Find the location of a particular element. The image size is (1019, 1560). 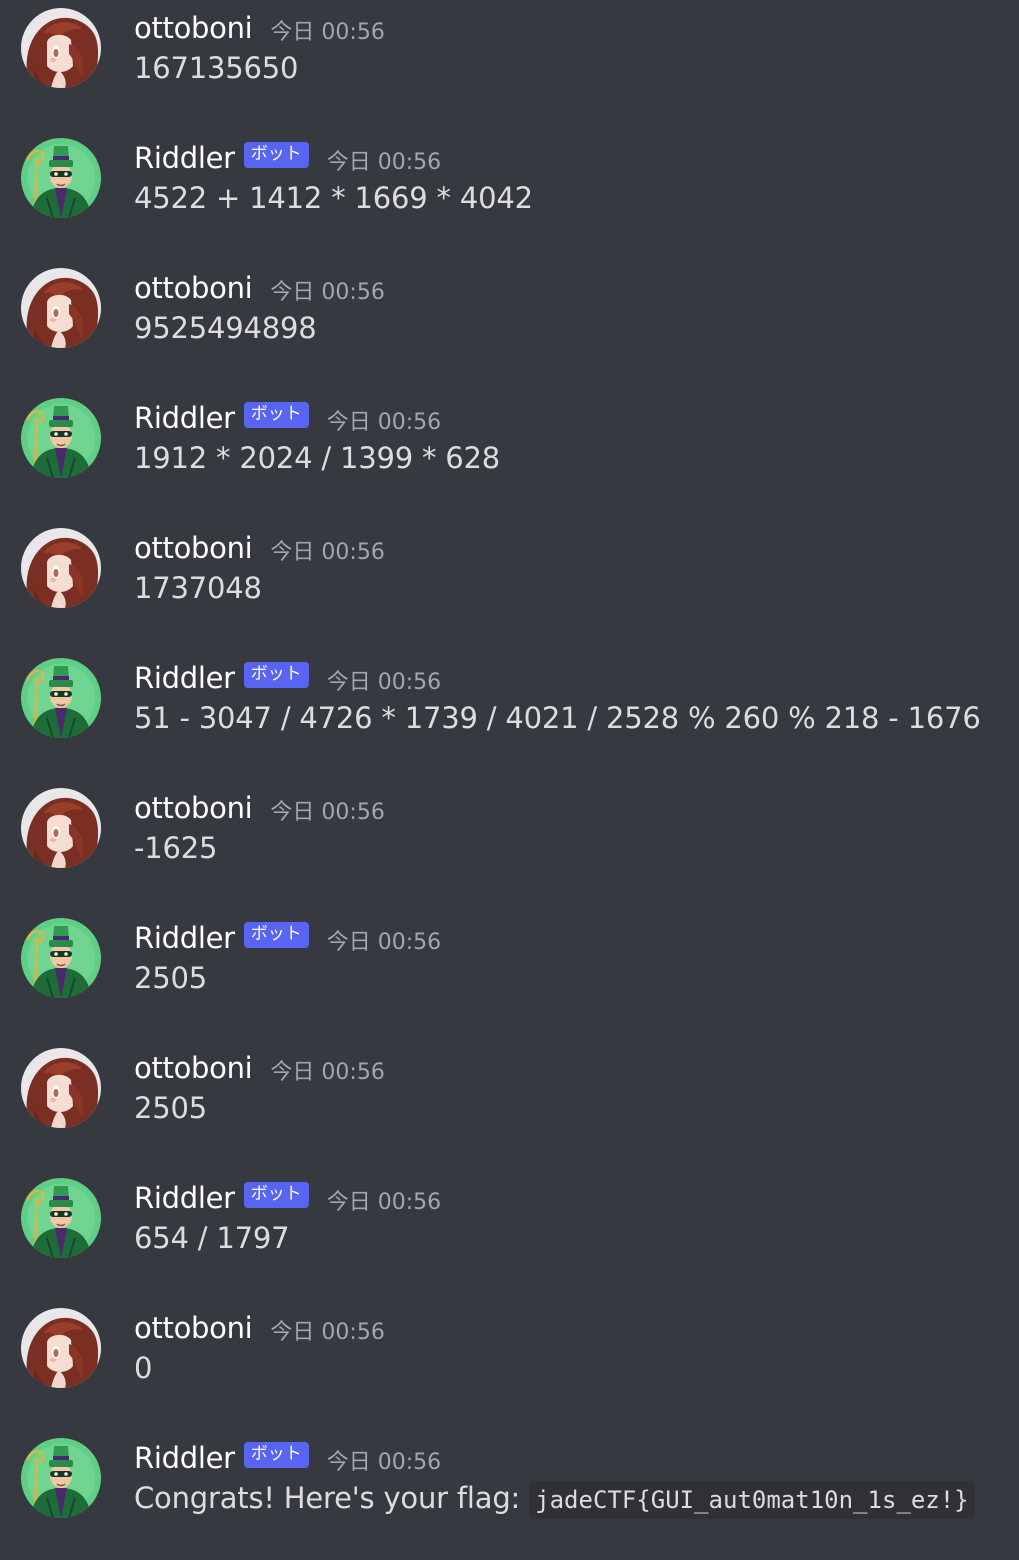

message-content: 4522 + 1412 * 1669 * 4042 is located at coordinates (333, 198).